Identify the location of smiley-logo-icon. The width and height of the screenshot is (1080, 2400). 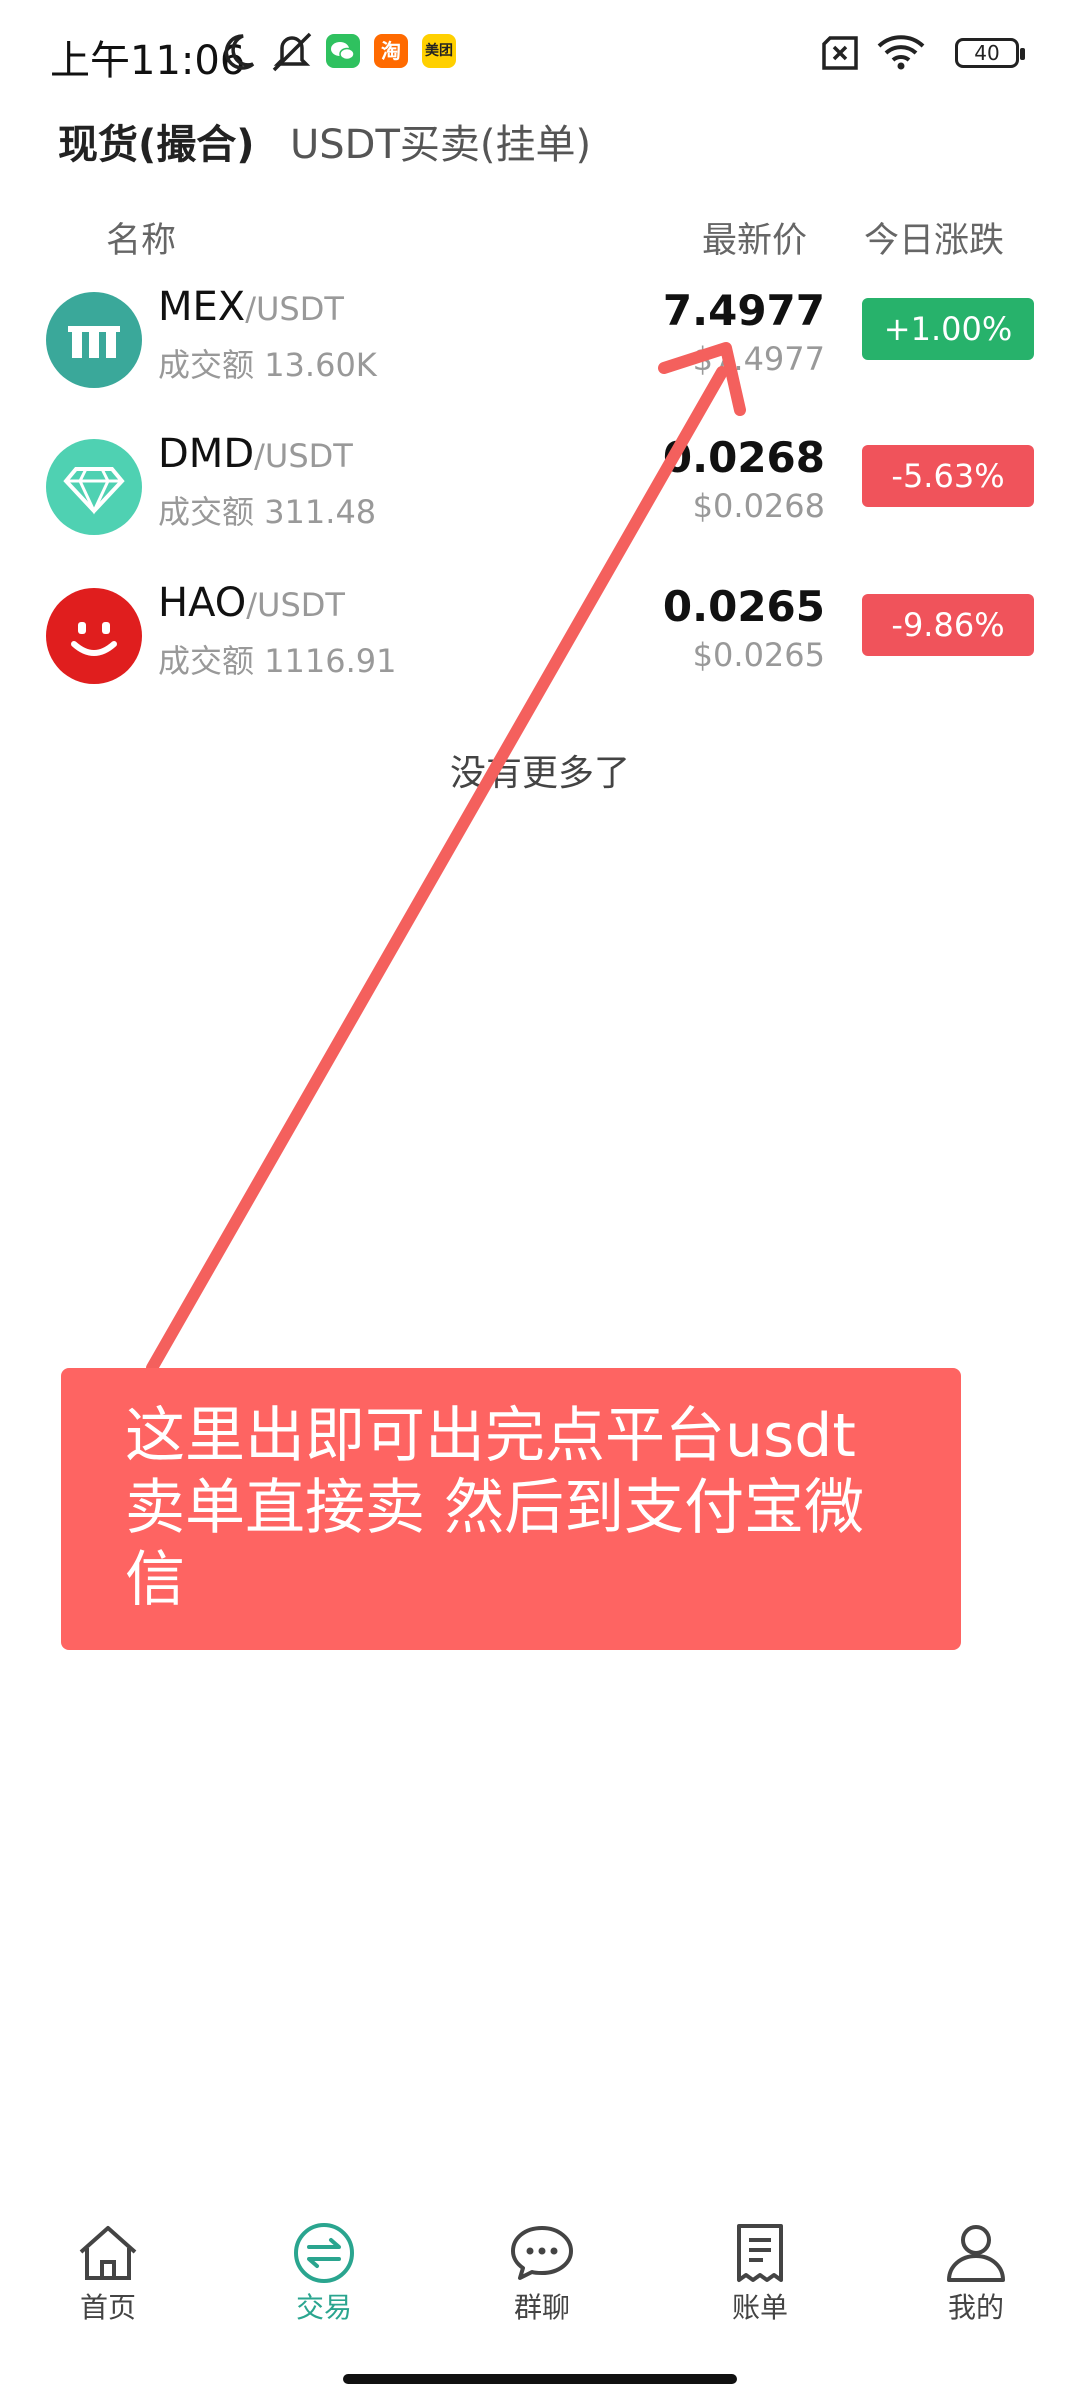
(94, 636).